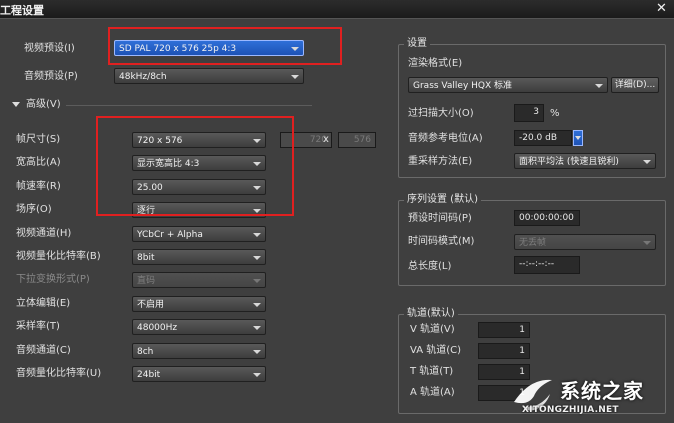  Describe the element at coordinates (38, 139) in the screenshot. I see `advanced-row-label: 帧尺寸(S)` at that location.